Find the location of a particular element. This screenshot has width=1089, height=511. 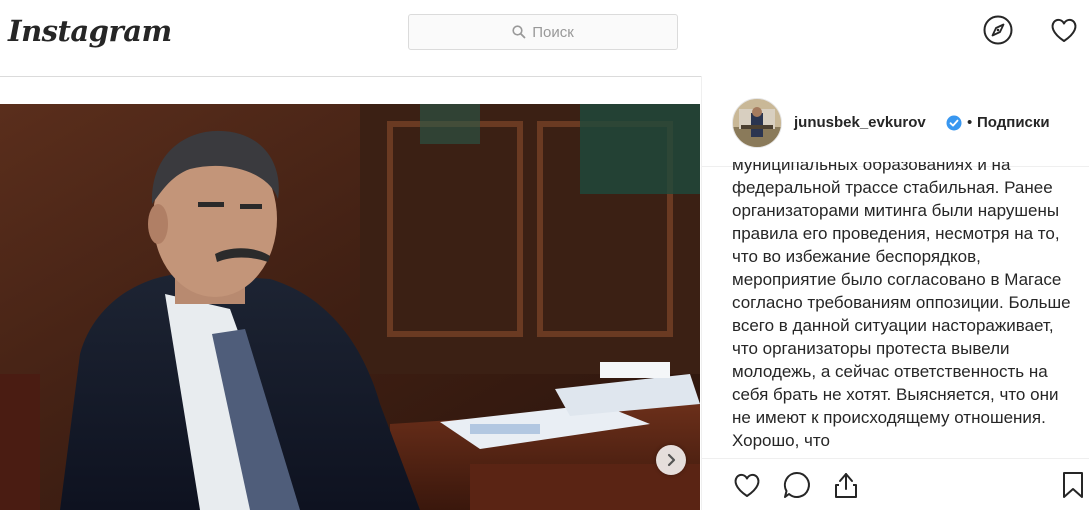

search-input: Поиск is located at coordinates (543, 32).